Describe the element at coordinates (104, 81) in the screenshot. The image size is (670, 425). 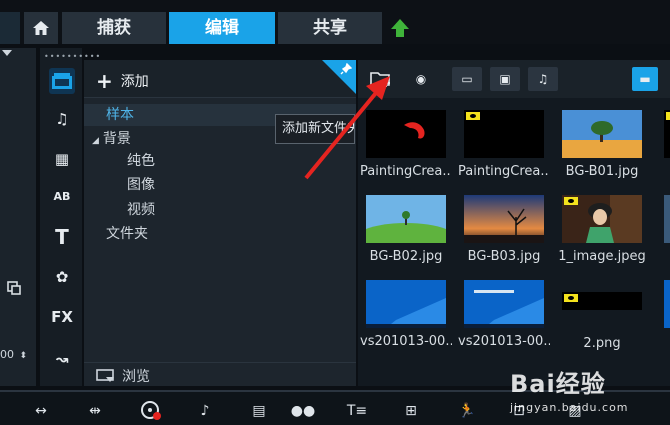
I see `plus-icon: +` at that location.